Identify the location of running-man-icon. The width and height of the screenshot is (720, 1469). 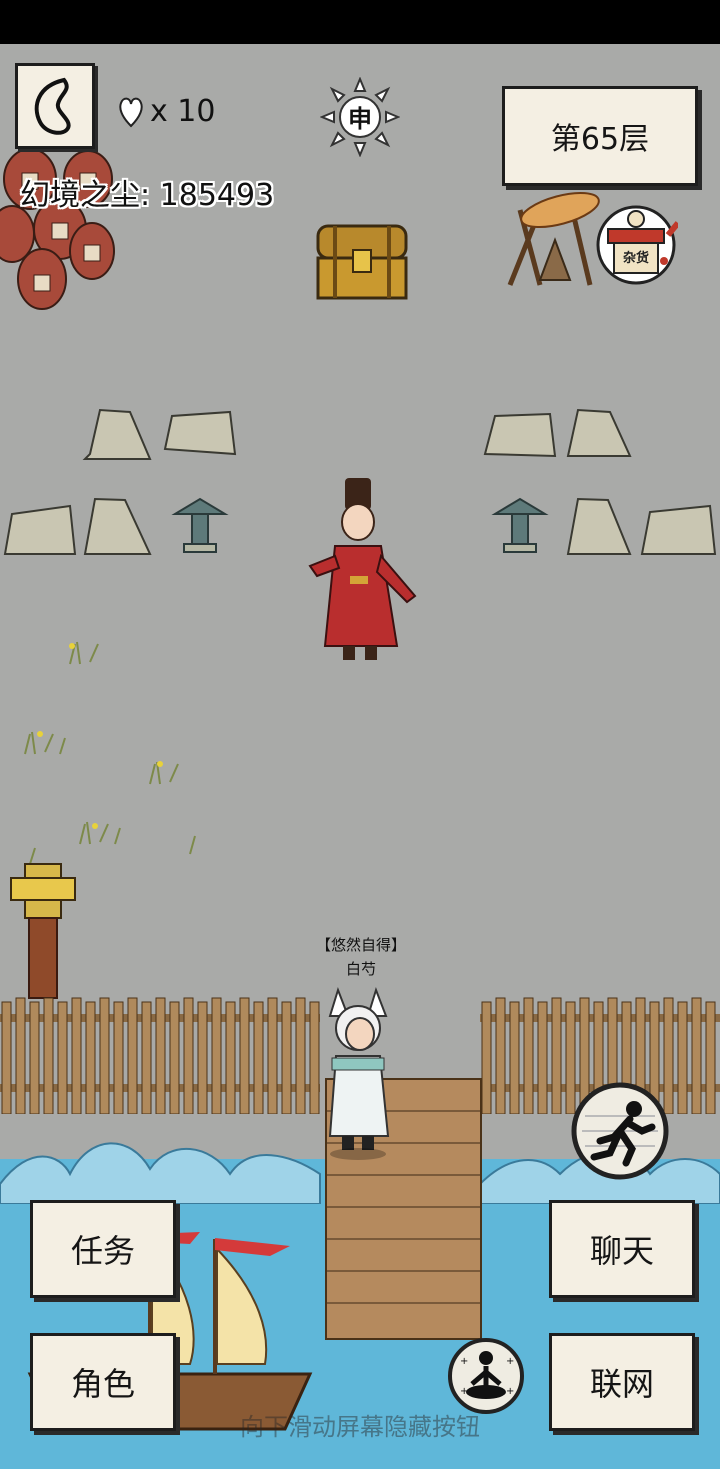
(620, 1131).